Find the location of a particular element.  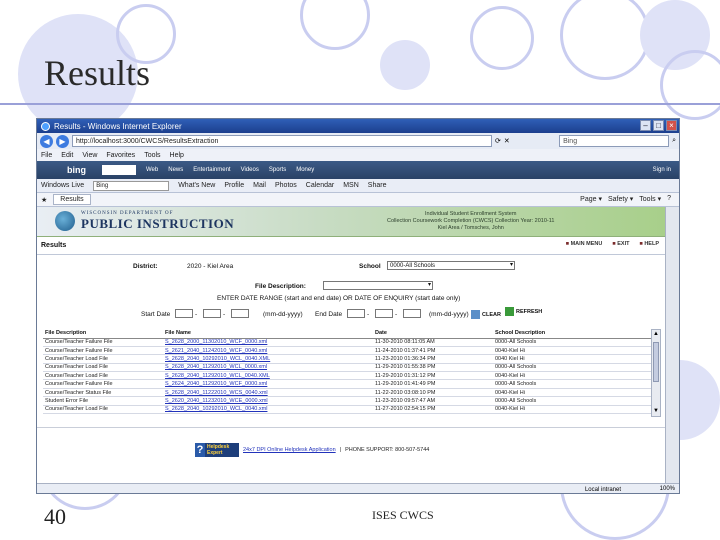

start-year-input is located at coordinates (240, 313).